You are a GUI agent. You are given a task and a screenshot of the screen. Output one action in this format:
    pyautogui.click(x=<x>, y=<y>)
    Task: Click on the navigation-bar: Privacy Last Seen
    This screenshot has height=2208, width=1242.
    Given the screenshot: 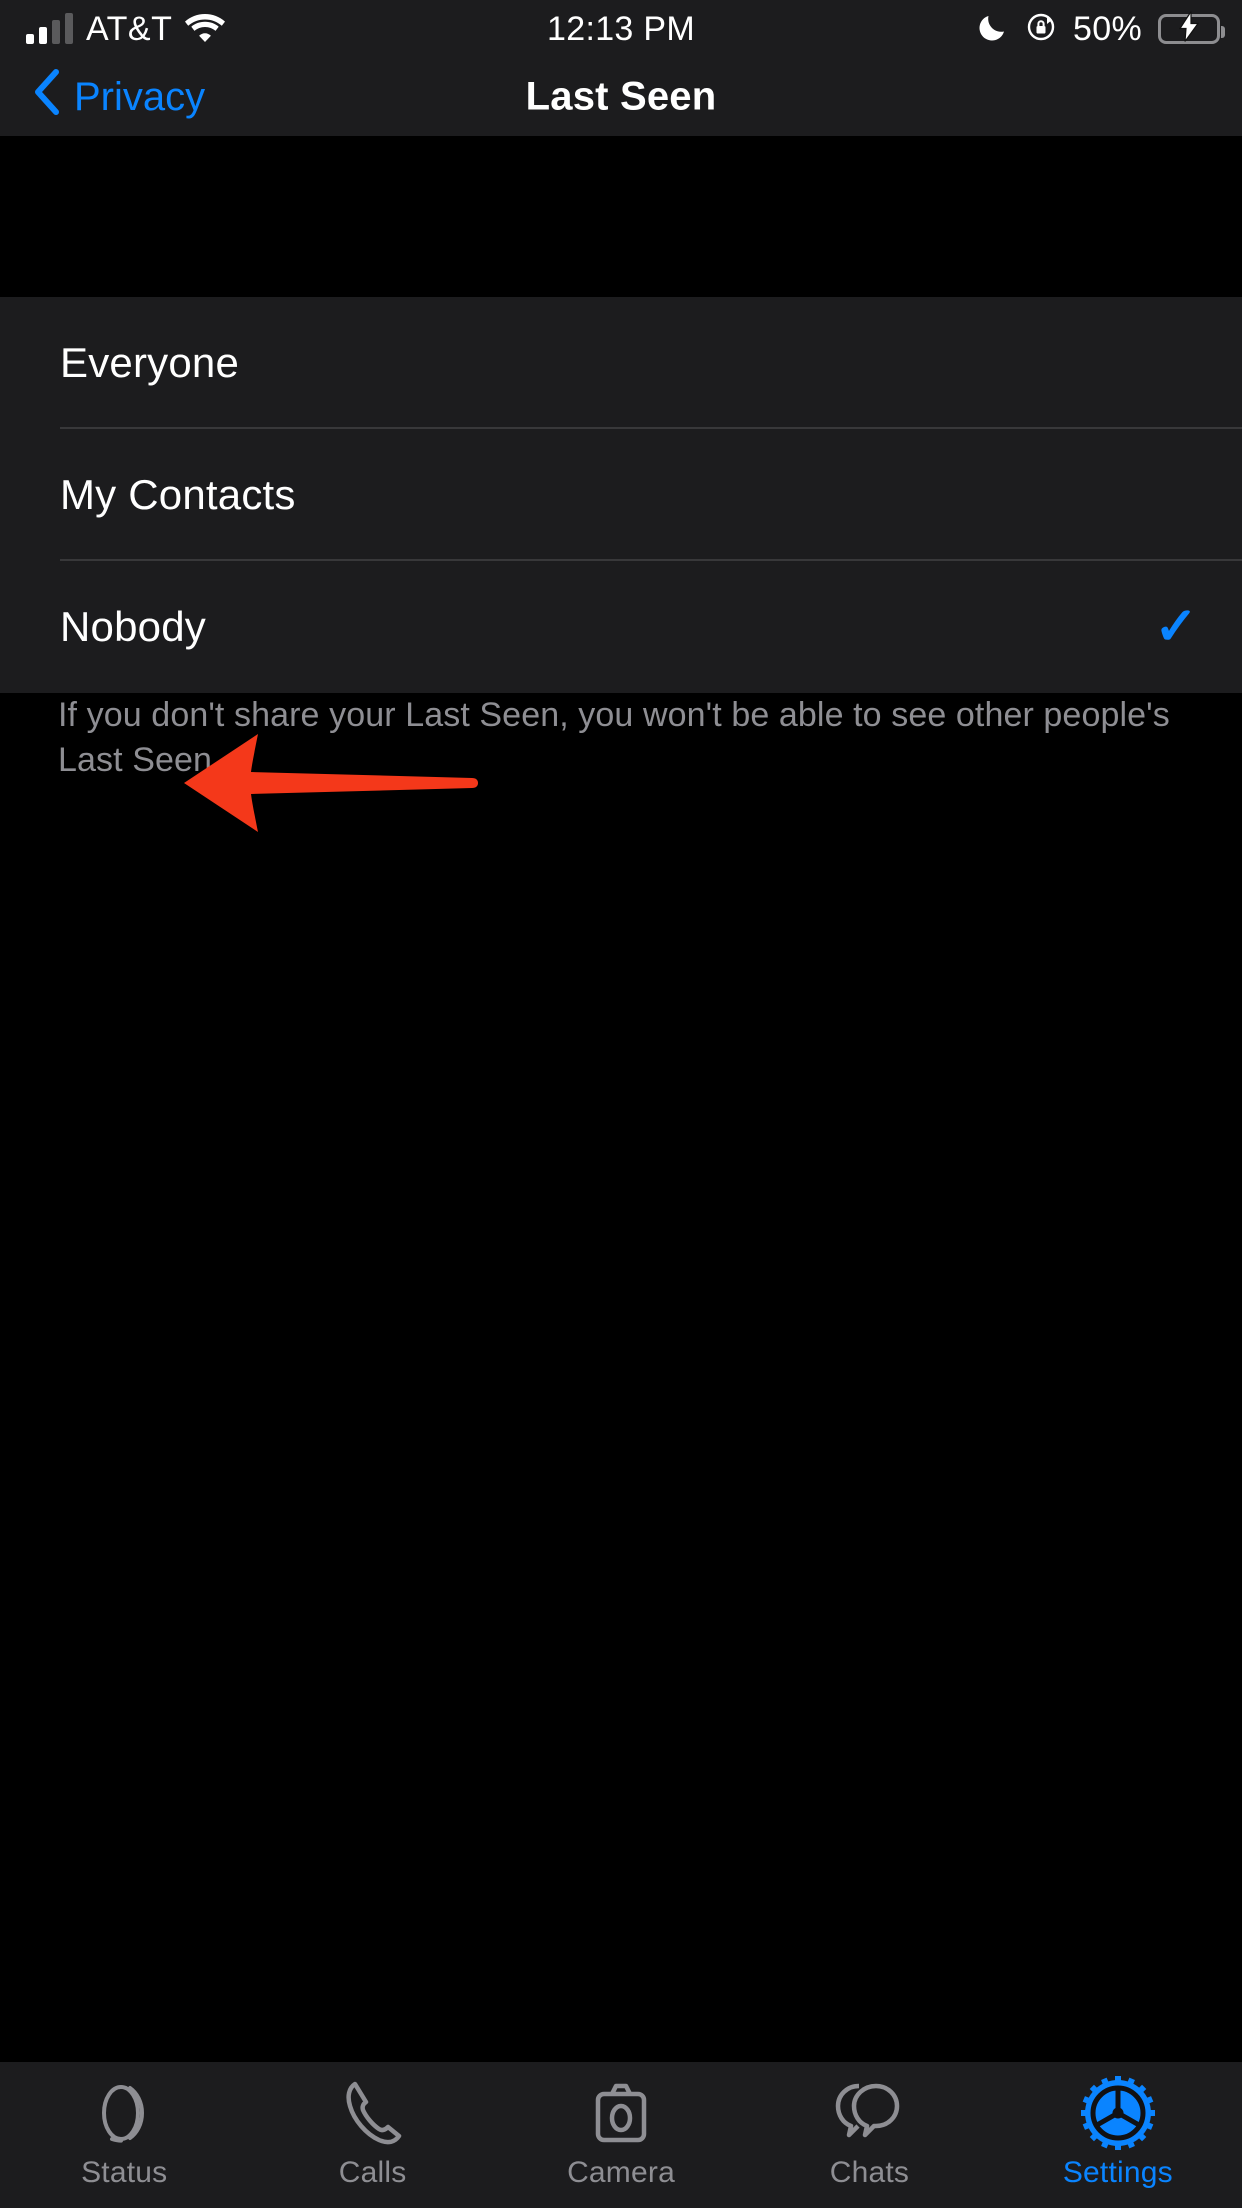 What is the action you would take?
    pyautogui.click(x=621, y=97)
    